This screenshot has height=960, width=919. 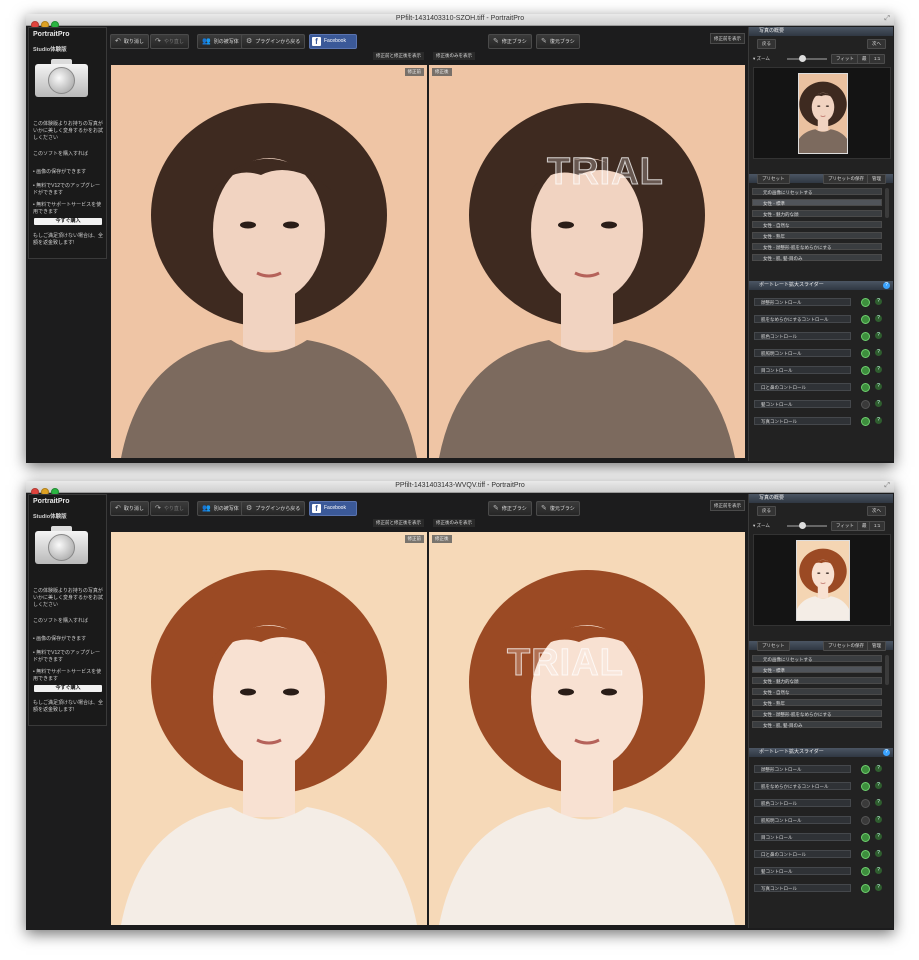 I want to click on view-after-only-button: 修正後のみを表示, so click(x=454, y=56).